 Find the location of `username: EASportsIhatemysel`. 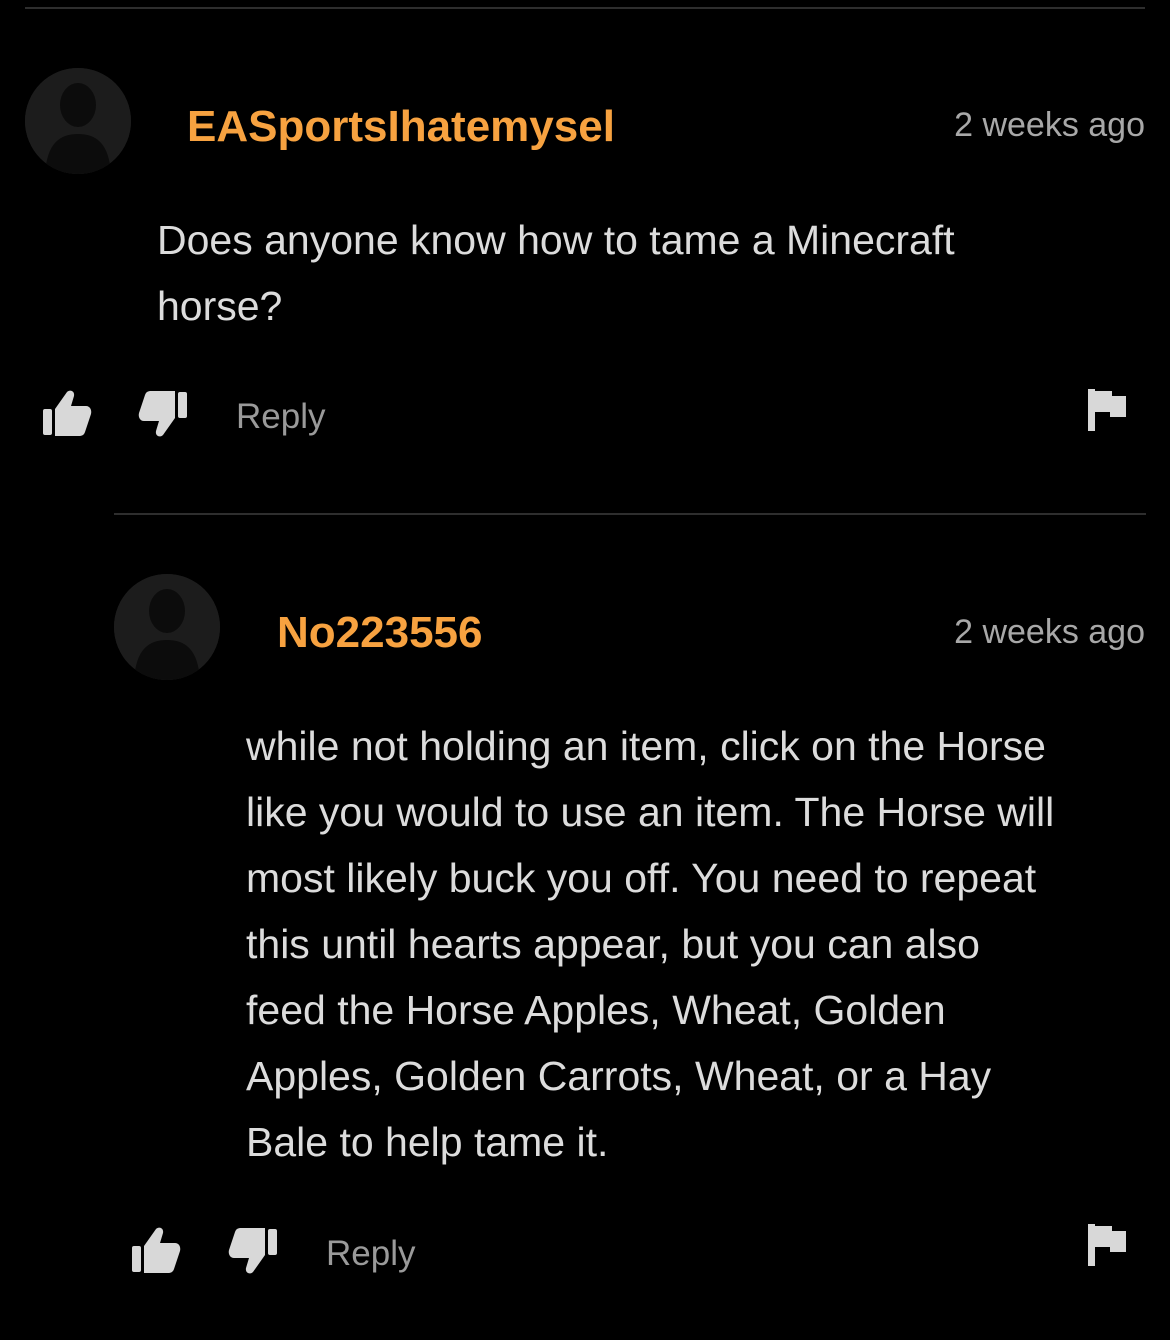

username: EASportsIhatemysel is located at coordinates (401, 127).